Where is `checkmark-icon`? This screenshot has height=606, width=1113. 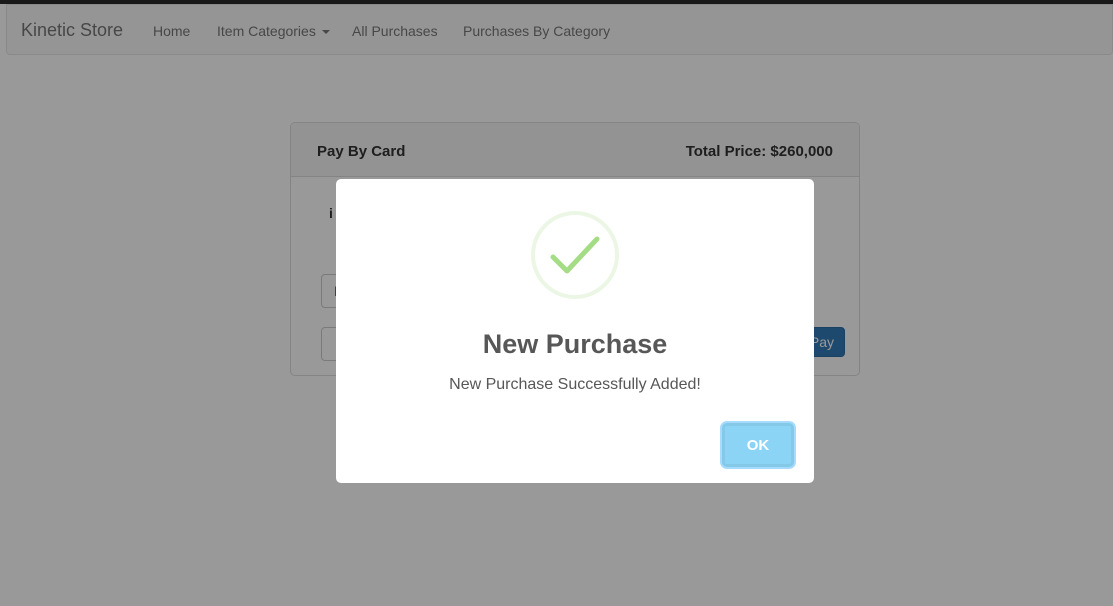 checkmark-icon is located at coordinates (575, 255).